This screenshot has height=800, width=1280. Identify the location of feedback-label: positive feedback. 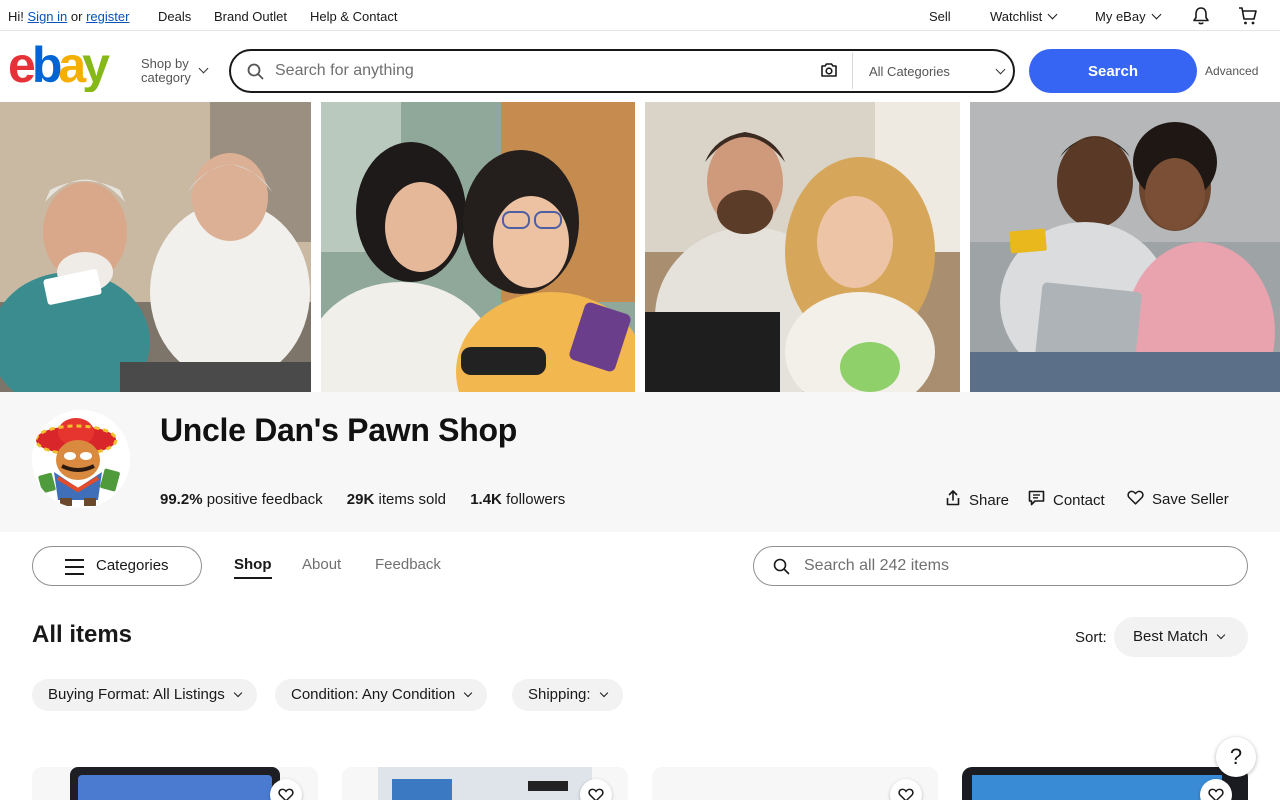
(264, 499).